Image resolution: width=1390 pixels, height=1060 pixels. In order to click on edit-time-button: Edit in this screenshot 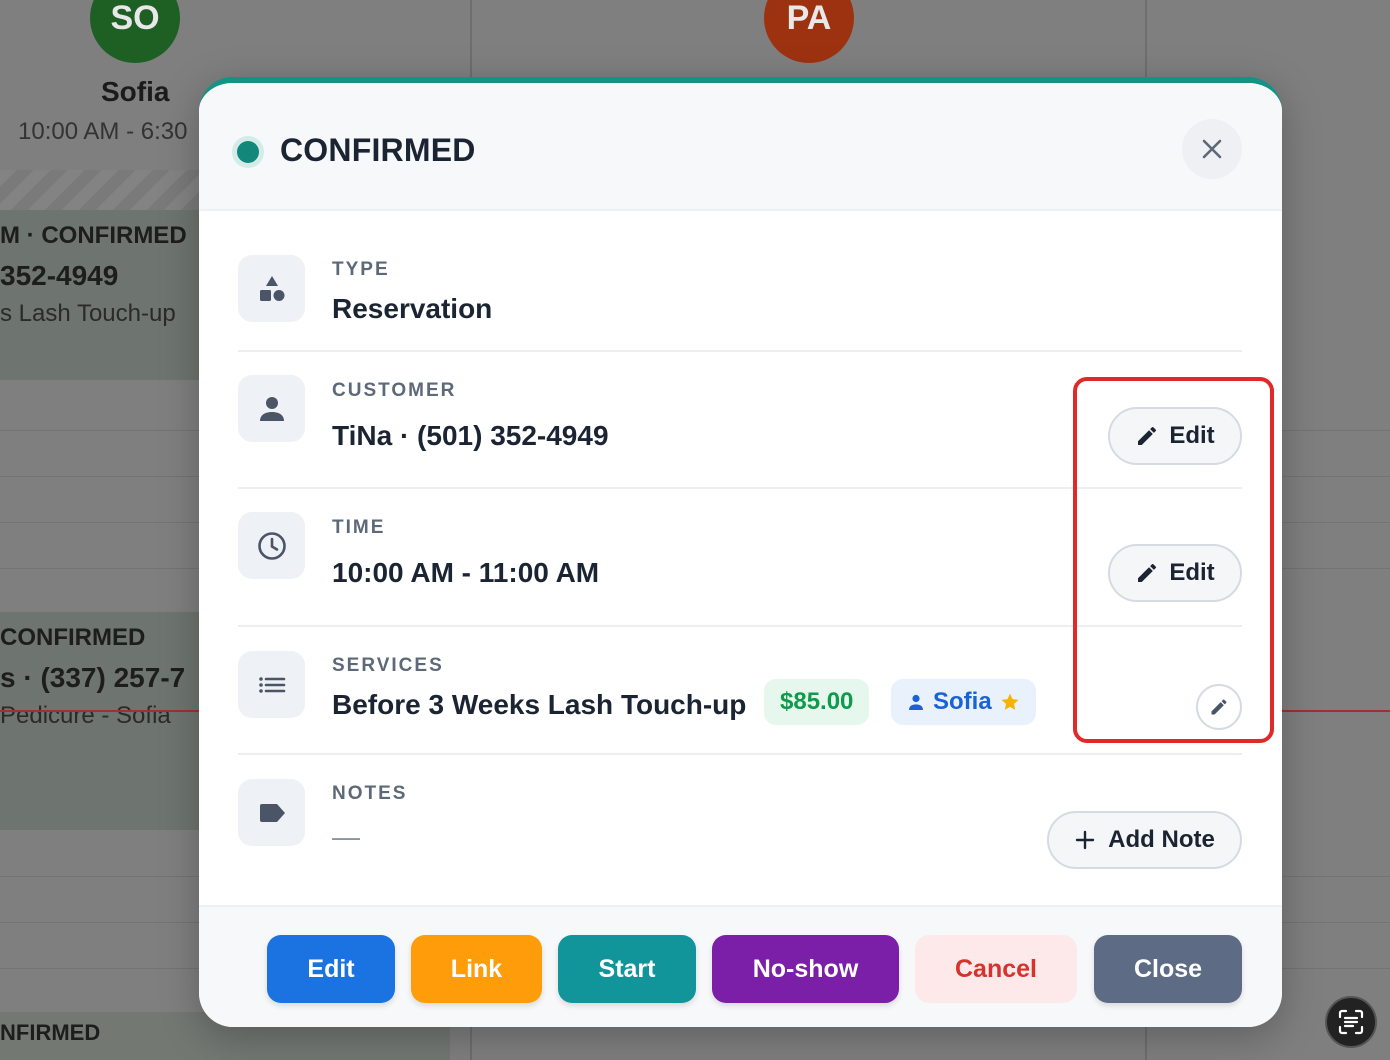, I will do `click(1175, 573)`.